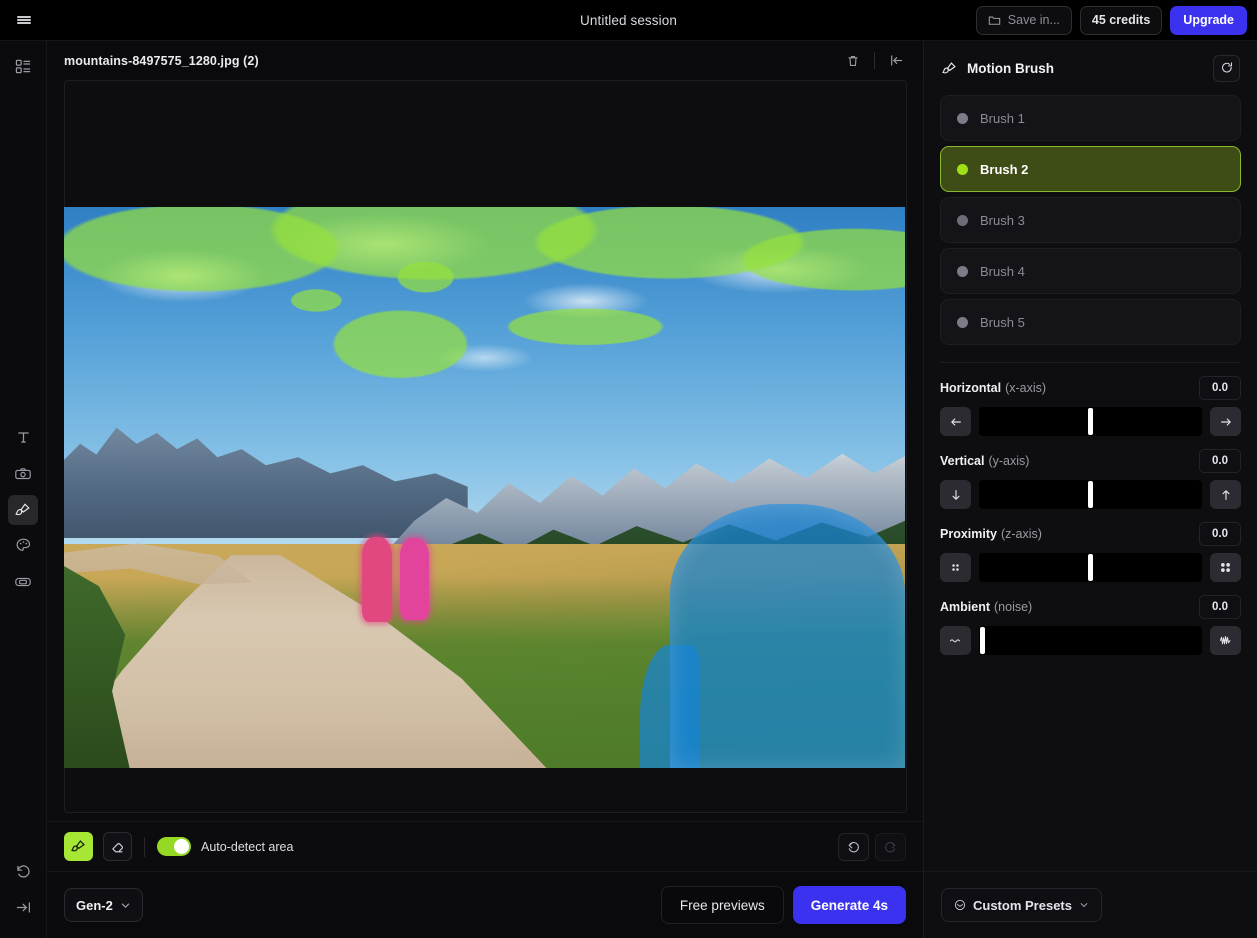  I want to click on slider-name: Proximity, so click(968, 534).